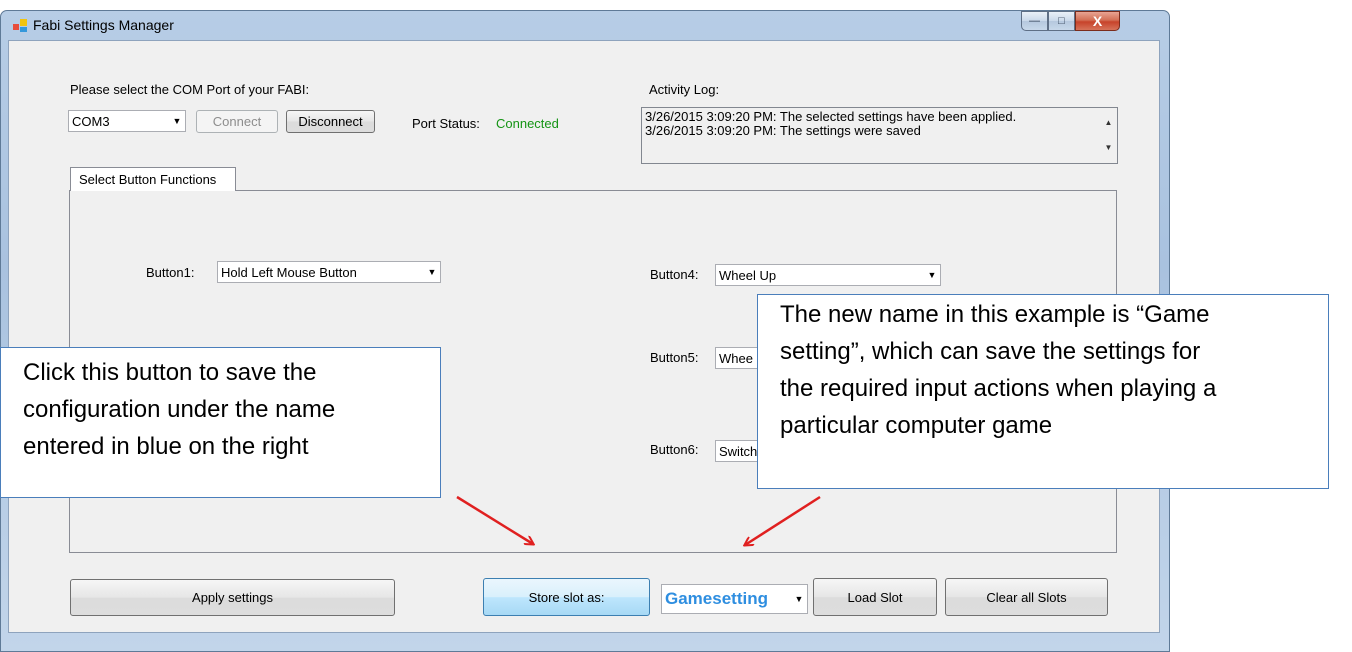  Describe the element at coordinates (494, 519) in the screenshot. I see `arrow-to-store-button` at that location.